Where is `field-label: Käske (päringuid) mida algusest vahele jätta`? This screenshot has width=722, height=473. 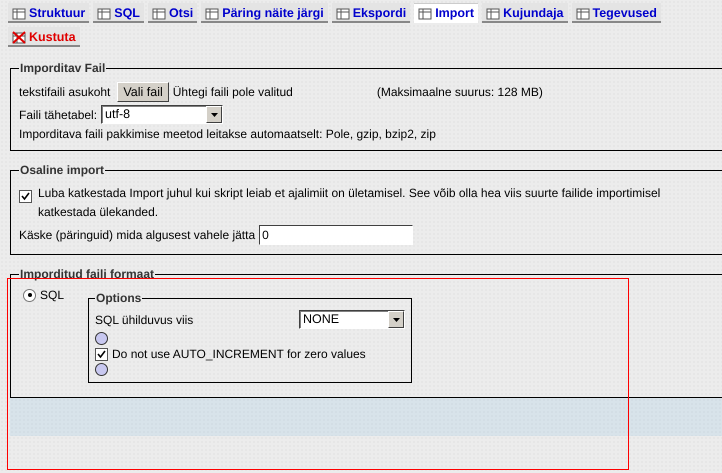 field-label: Käske (päringuid) mida algusest vahele jätta is located at coordinates (137, 235).